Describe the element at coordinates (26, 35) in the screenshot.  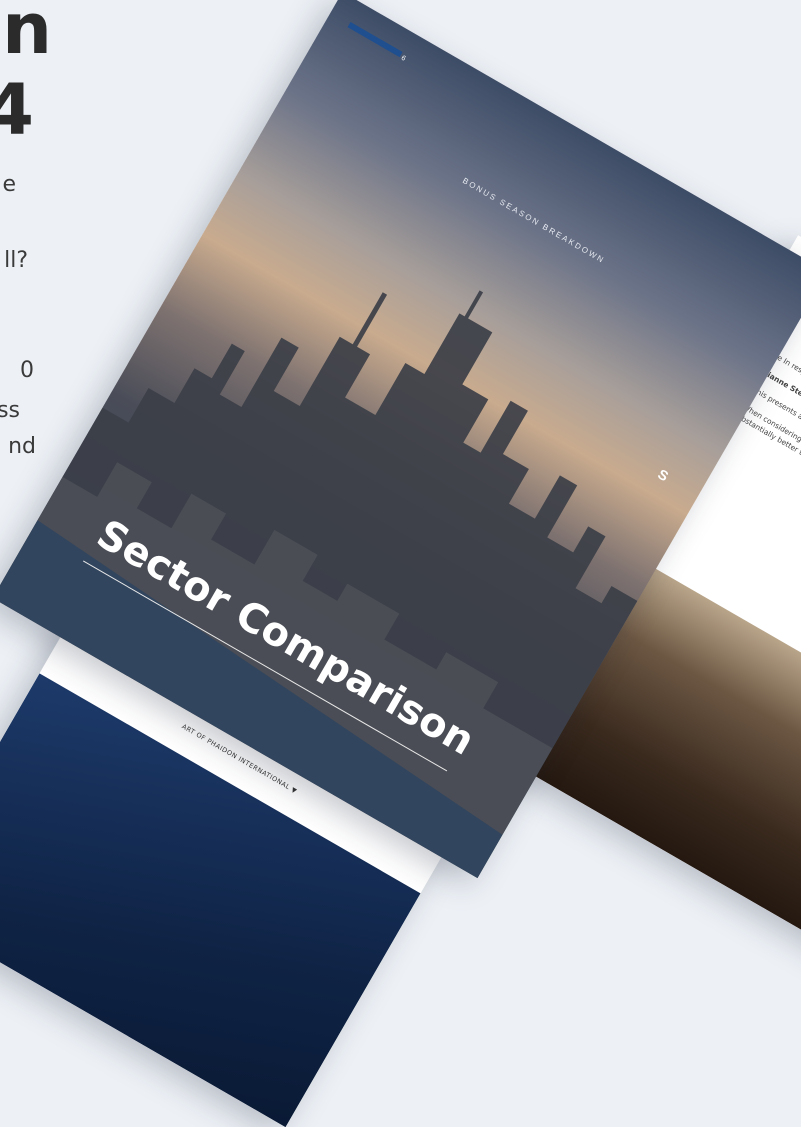
I see `heading-line-1: on` at that location.